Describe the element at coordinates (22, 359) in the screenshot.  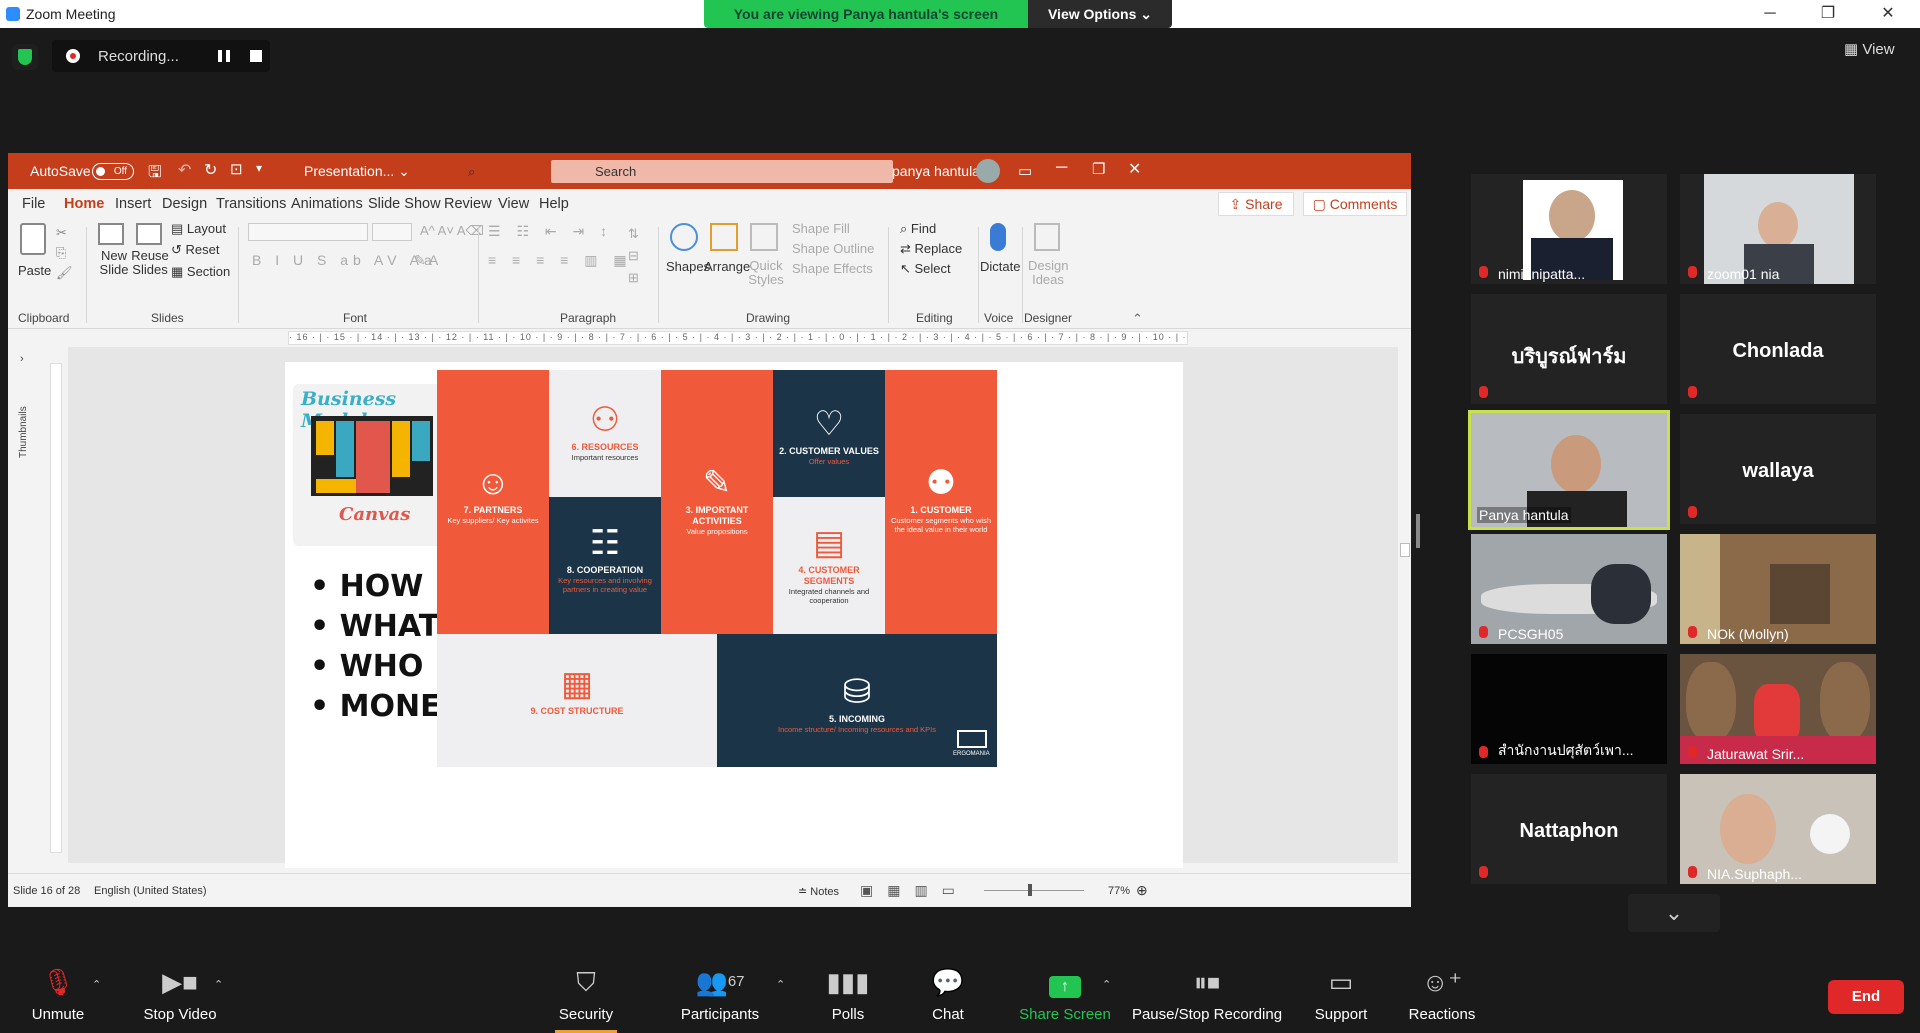
I see `expand-thumbnails-icon: ›` at that location.